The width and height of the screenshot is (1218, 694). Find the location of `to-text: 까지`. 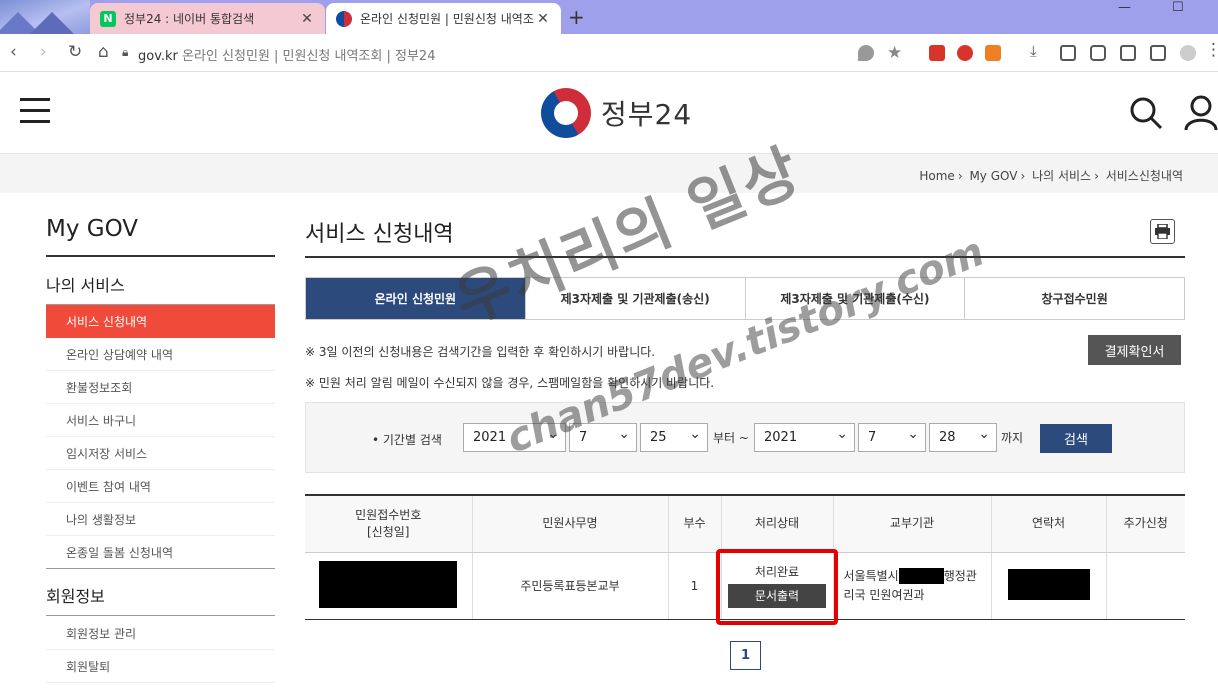

to-text: 까지 is located at coordinates (1012, 438).